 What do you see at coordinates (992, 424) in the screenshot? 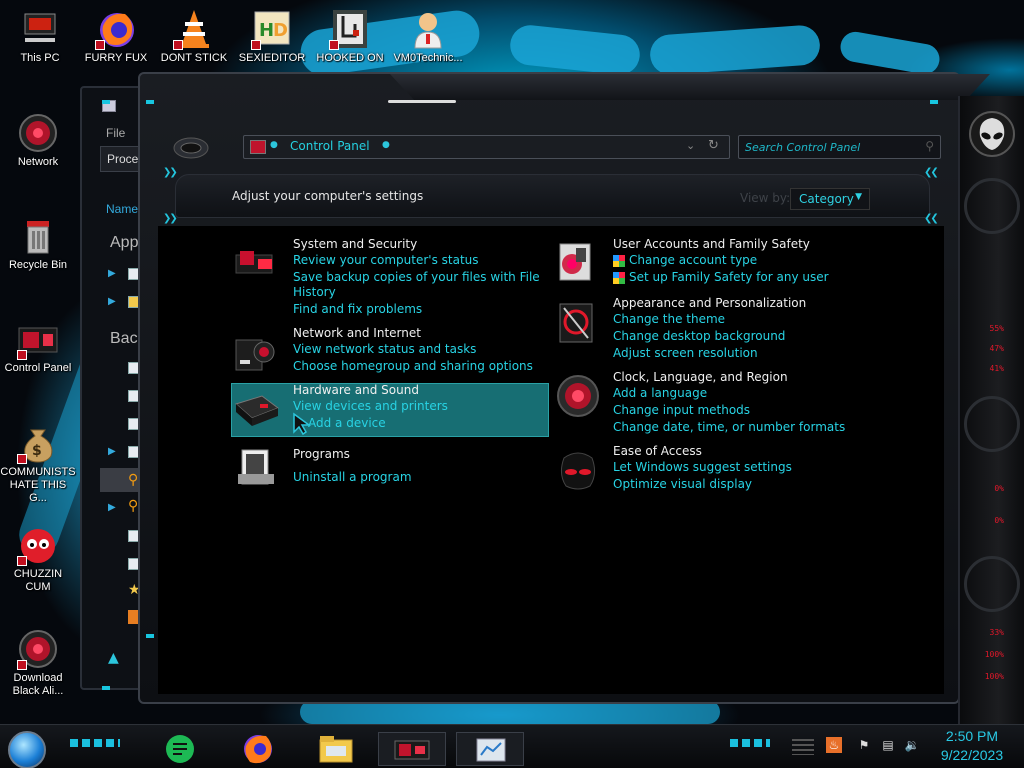
I see `gauge-ring` at bounding box center [992, 424].